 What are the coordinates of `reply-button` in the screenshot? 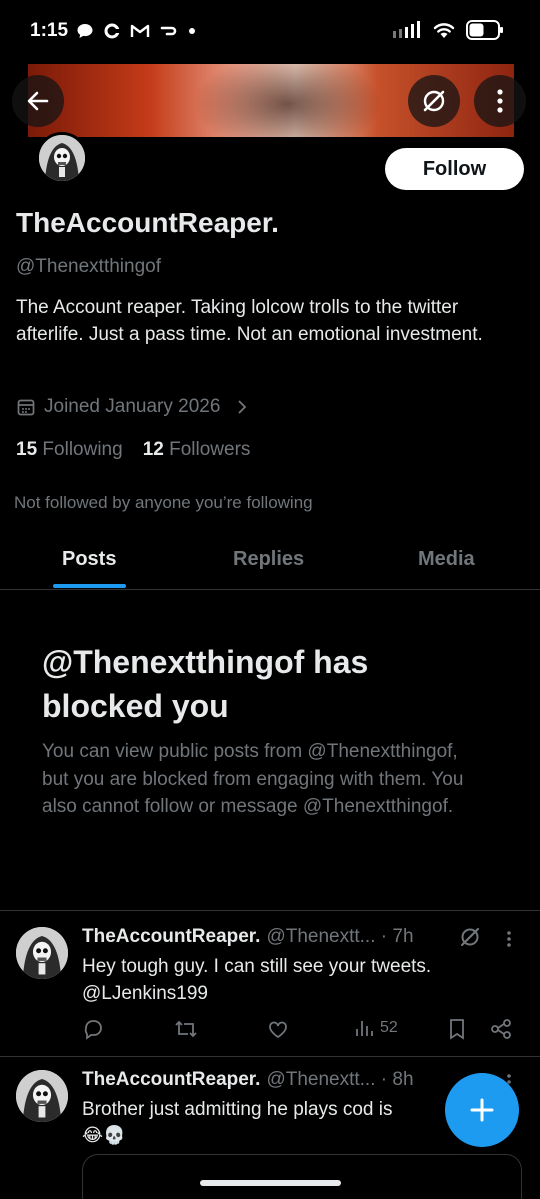 It's located at (93, 1029).